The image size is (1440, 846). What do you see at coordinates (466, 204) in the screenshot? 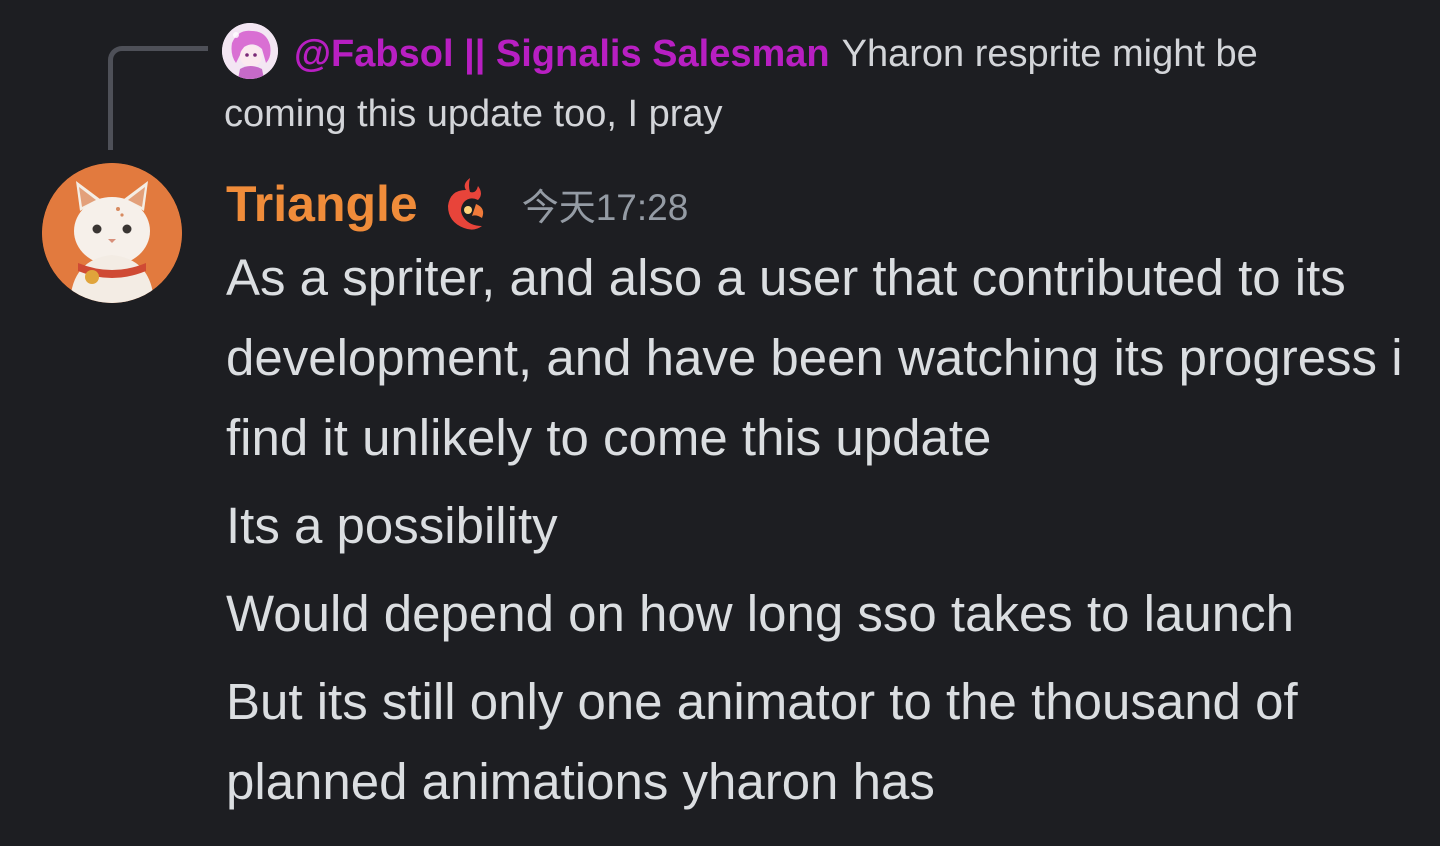
I see `flame-emblem-icon` at bounding box center [466, 204].